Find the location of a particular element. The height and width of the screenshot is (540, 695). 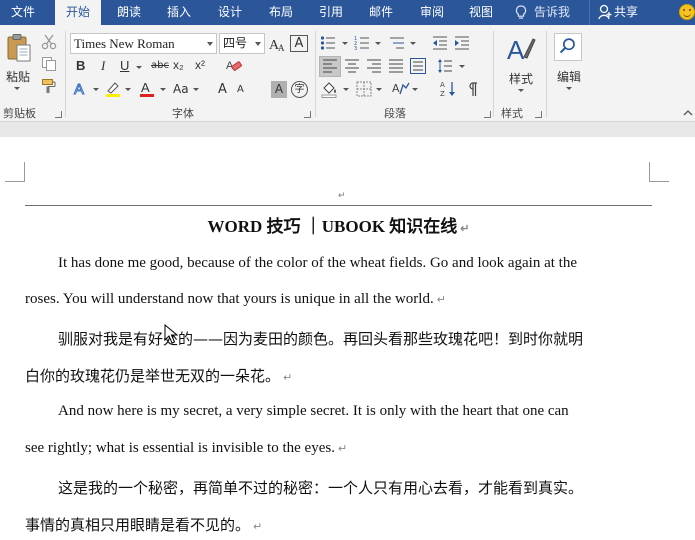

tab-5: 布局 is located at coordinates (281, 12).